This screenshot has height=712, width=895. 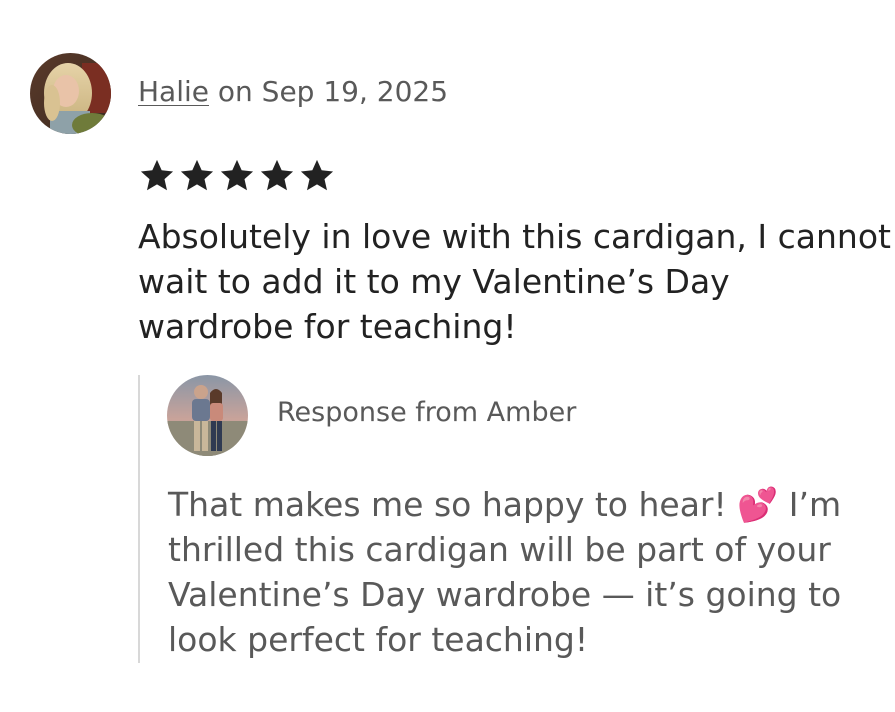 I want to click on seller-photo, so click(x=207, y=415).